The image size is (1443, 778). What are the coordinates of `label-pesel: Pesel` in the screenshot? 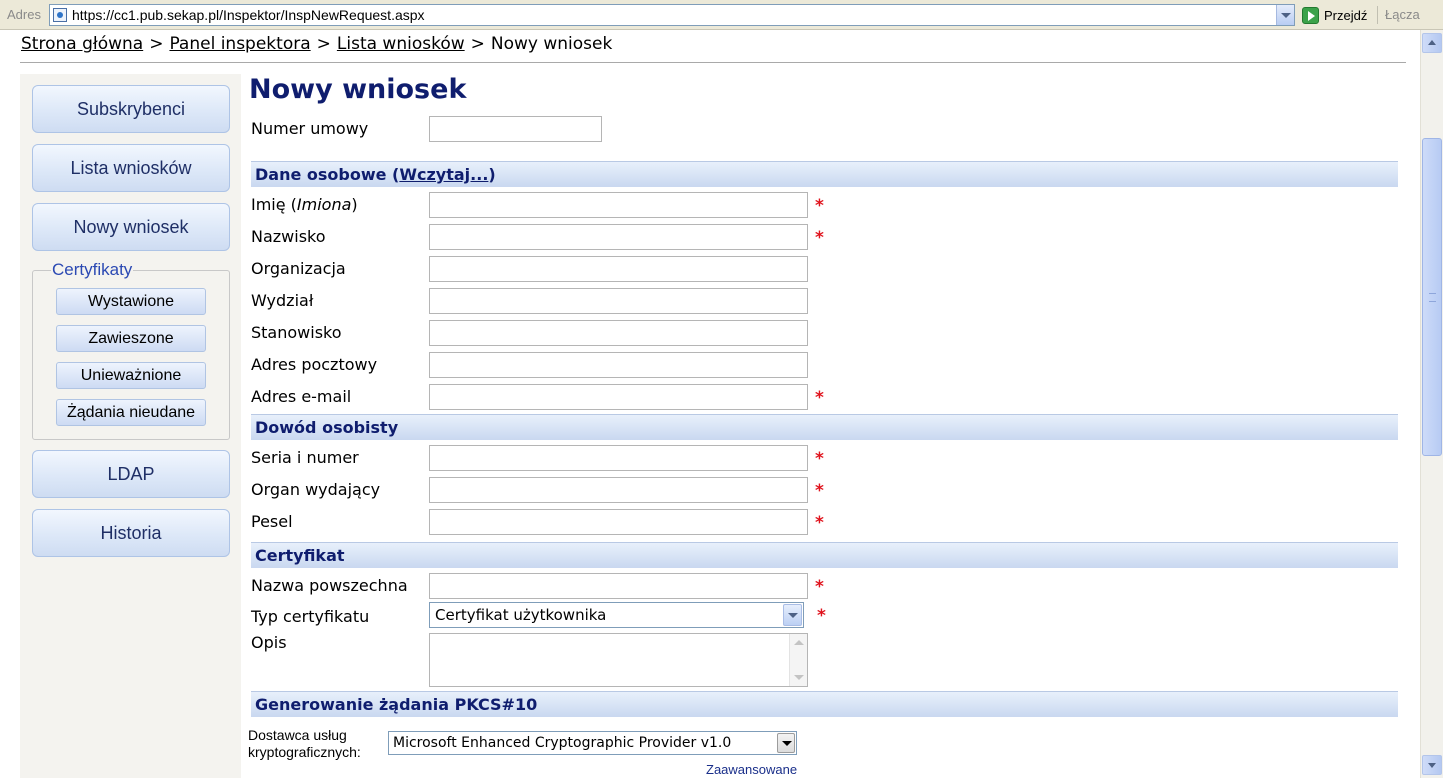 It's located at (272, 521).